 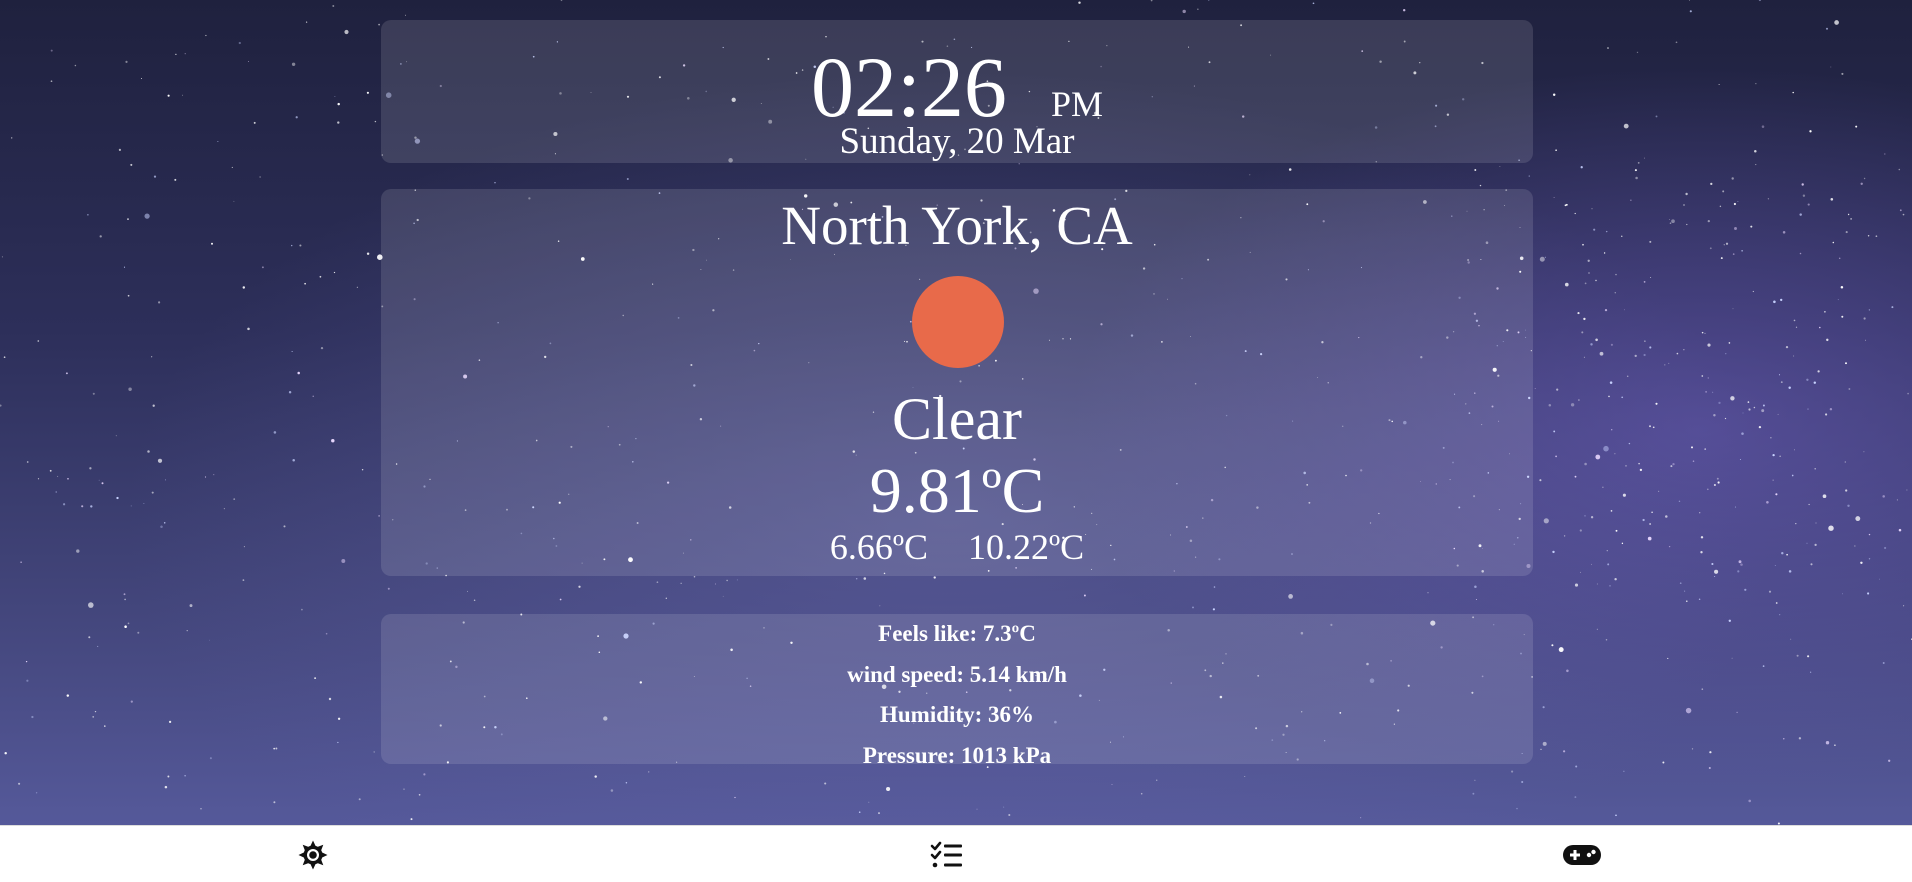 I want to click on gear-icon, so click(x=313, y=855).